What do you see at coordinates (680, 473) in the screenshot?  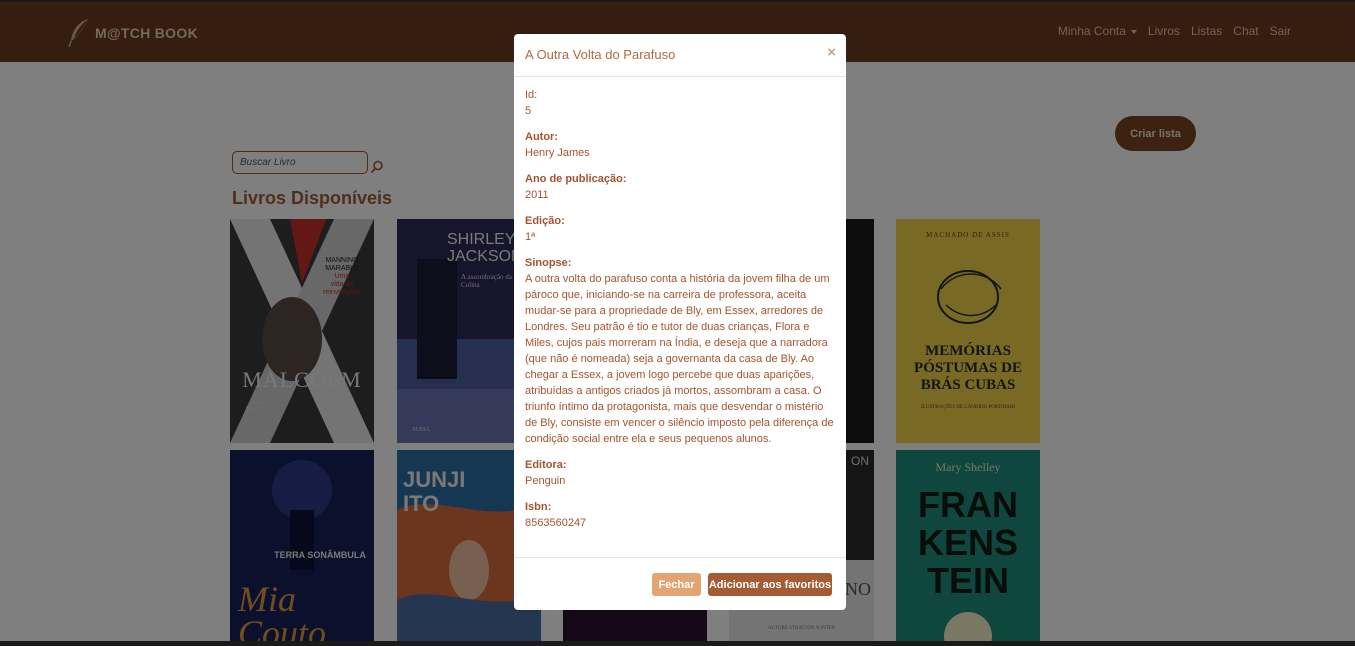 I see `field-publisher: Editora: Penguin` at bounding box center [680, 473].